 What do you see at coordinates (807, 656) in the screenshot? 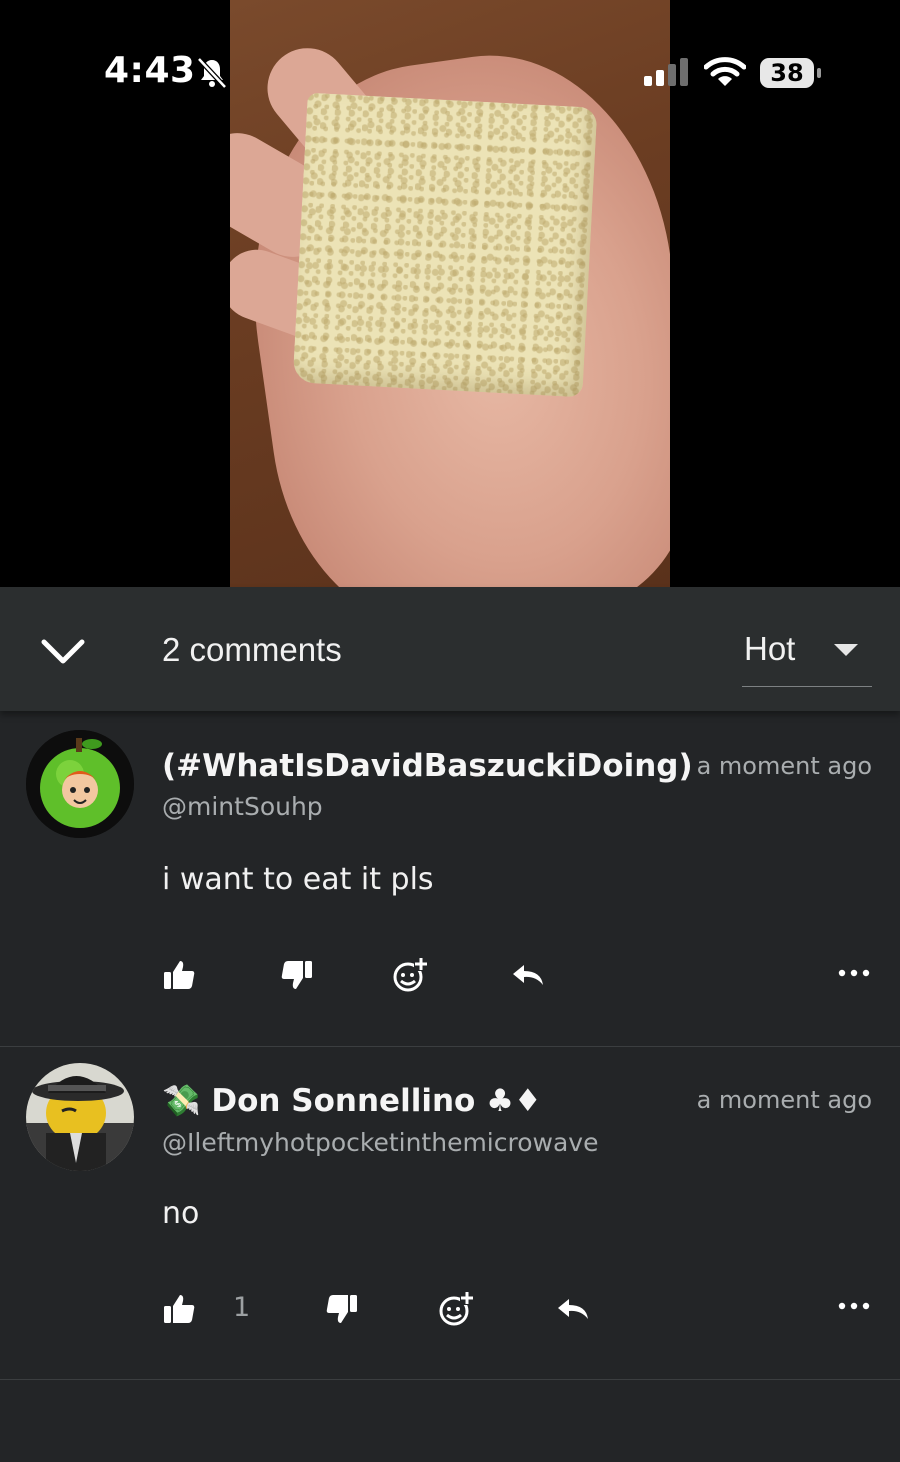
I see `sort-dropdown: Hot` at bounding box center [807, 656].